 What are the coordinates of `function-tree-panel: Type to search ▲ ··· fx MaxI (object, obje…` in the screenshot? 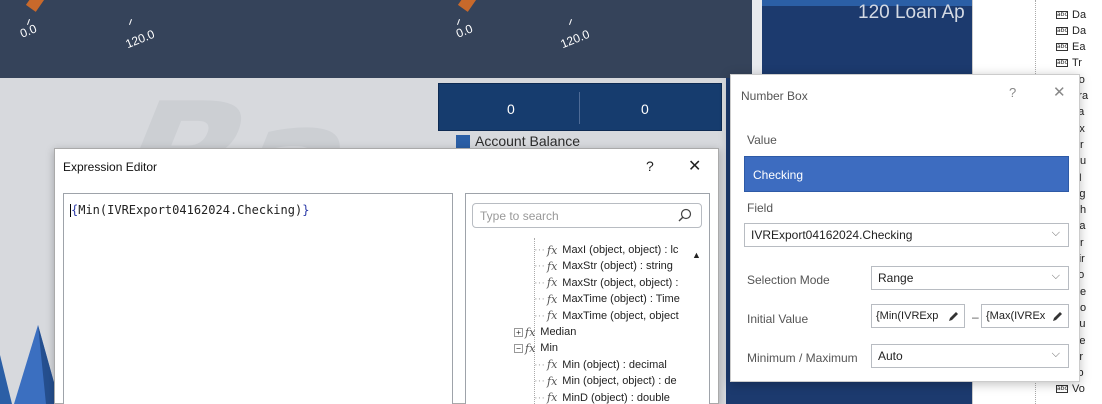 It's located at (587, 298).